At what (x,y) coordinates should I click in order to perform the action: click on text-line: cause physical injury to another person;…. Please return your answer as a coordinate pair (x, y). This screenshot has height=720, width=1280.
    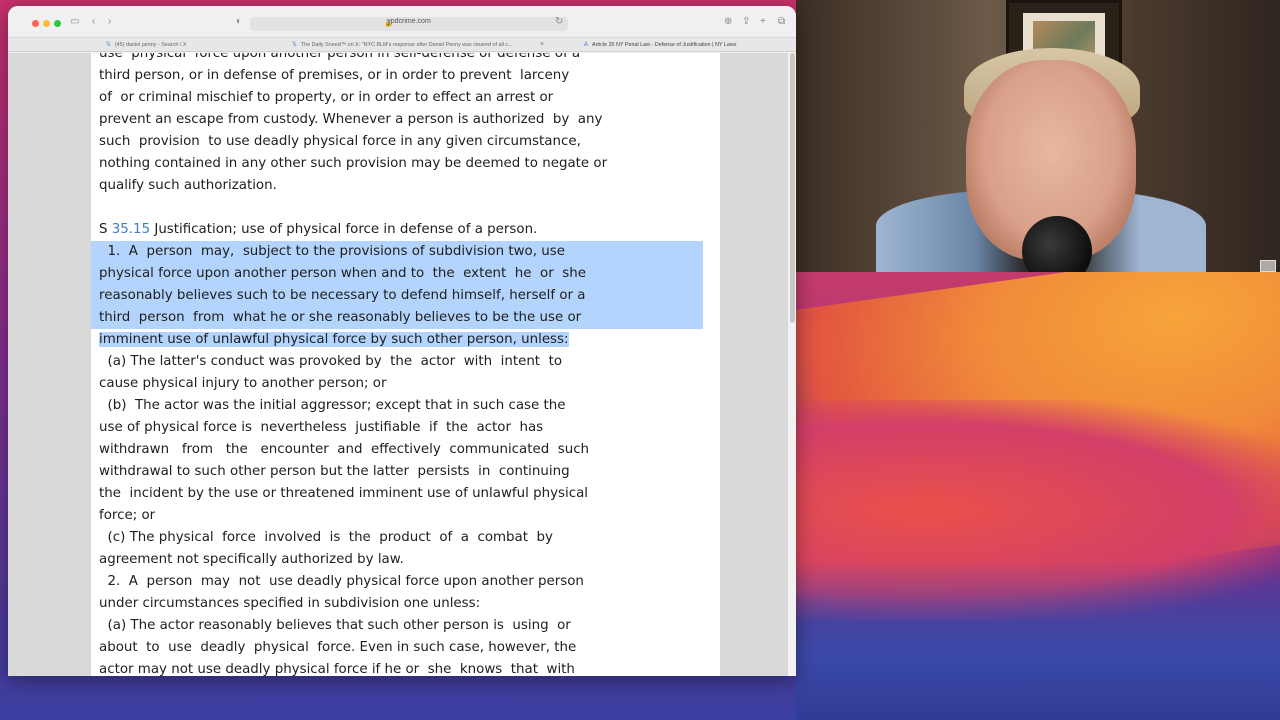
    Looking at the image, I should click on (243, 383).